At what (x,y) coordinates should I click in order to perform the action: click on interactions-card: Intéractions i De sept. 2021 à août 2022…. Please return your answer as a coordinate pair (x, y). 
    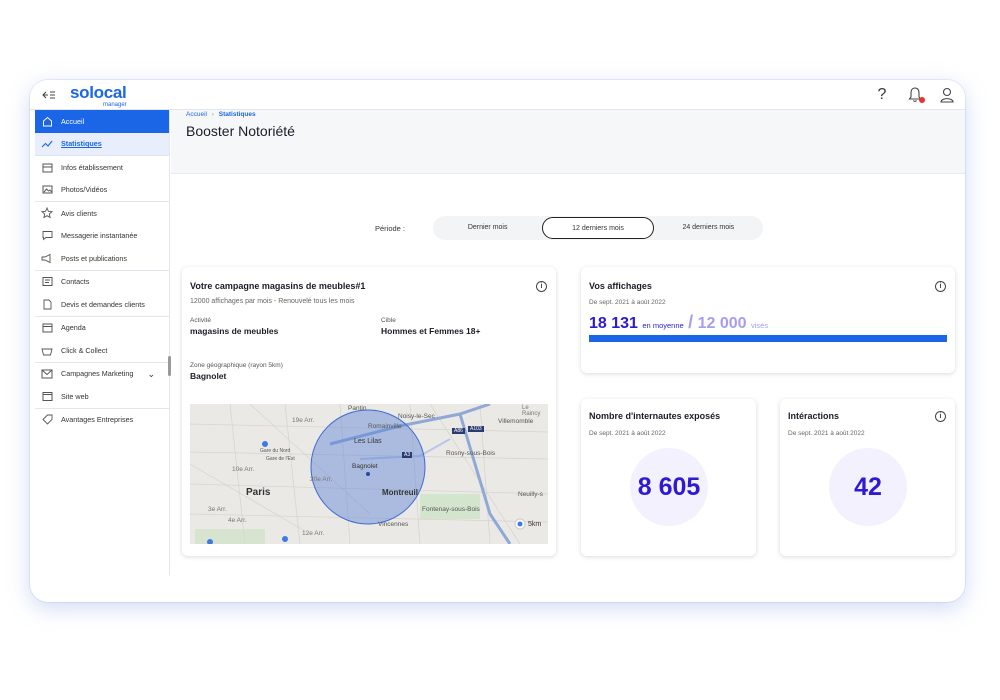
    Looking at the image, I should click on (867, 477).